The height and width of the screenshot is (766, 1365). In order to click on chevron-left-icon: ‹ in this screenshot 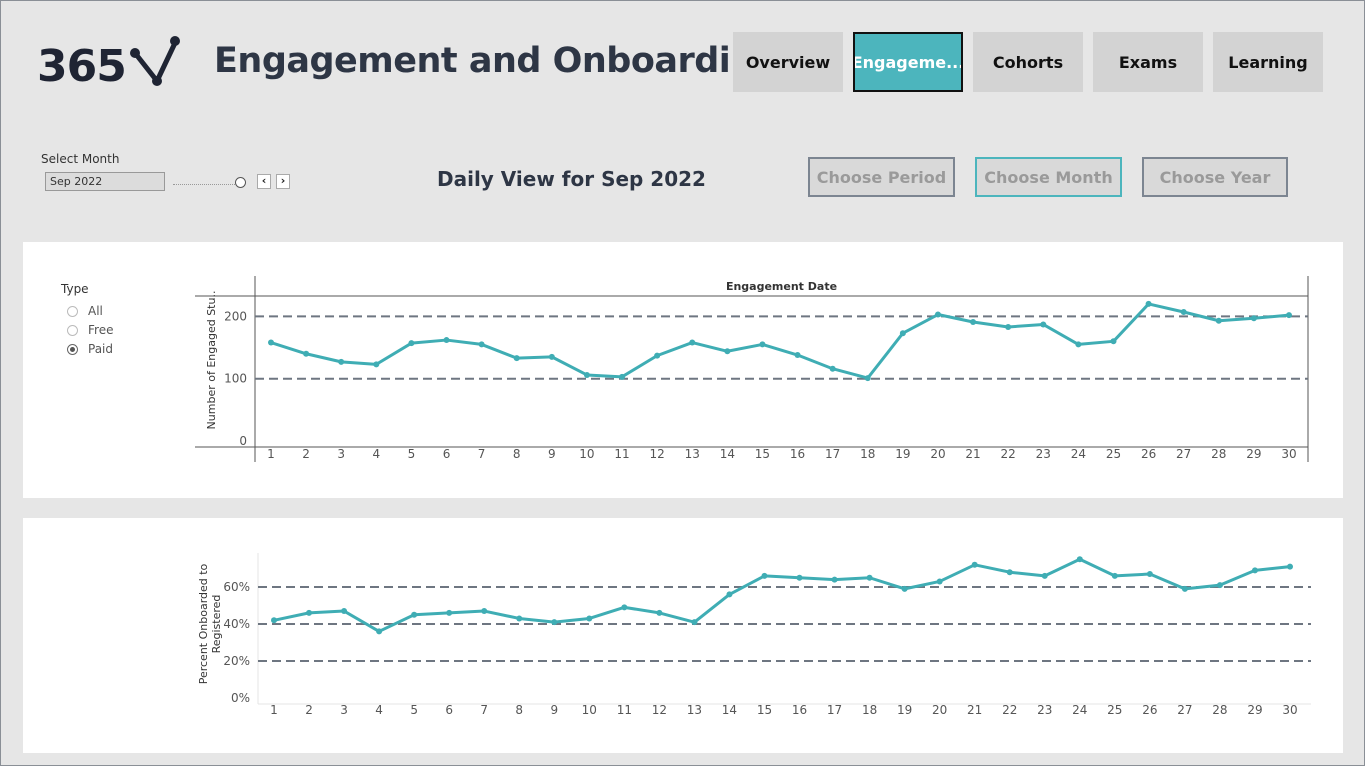, I will do `click(264, 181)`.